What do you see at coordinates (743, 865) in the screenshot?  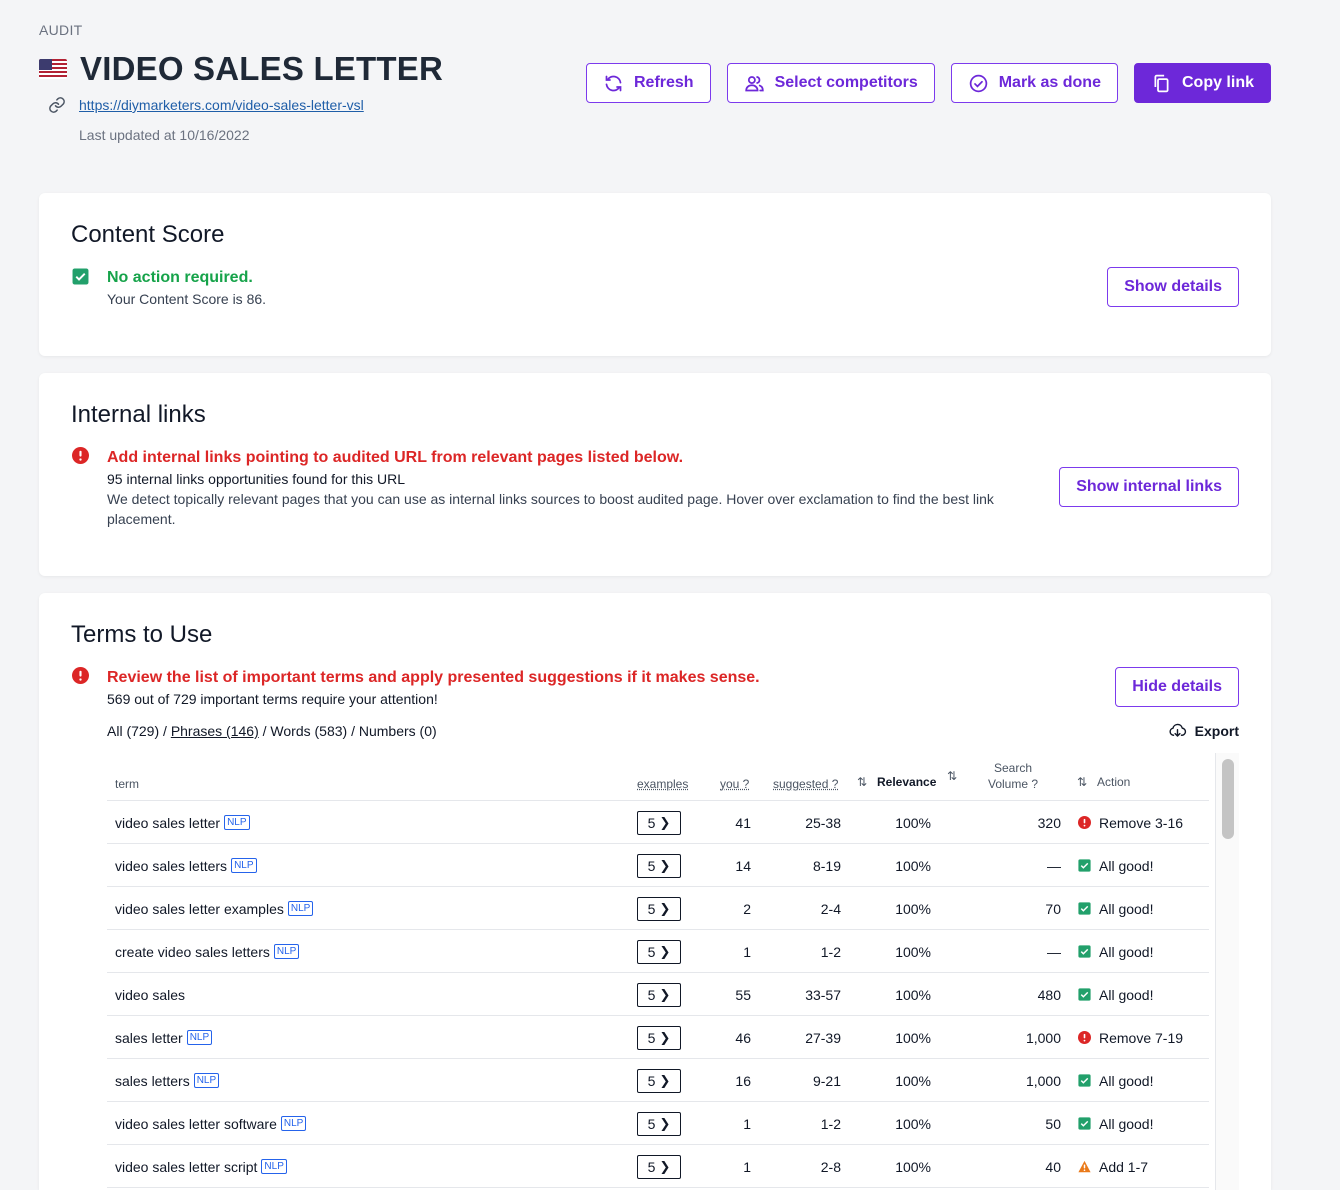 I see `you-cell: 14` at bounding box center [743, 865].